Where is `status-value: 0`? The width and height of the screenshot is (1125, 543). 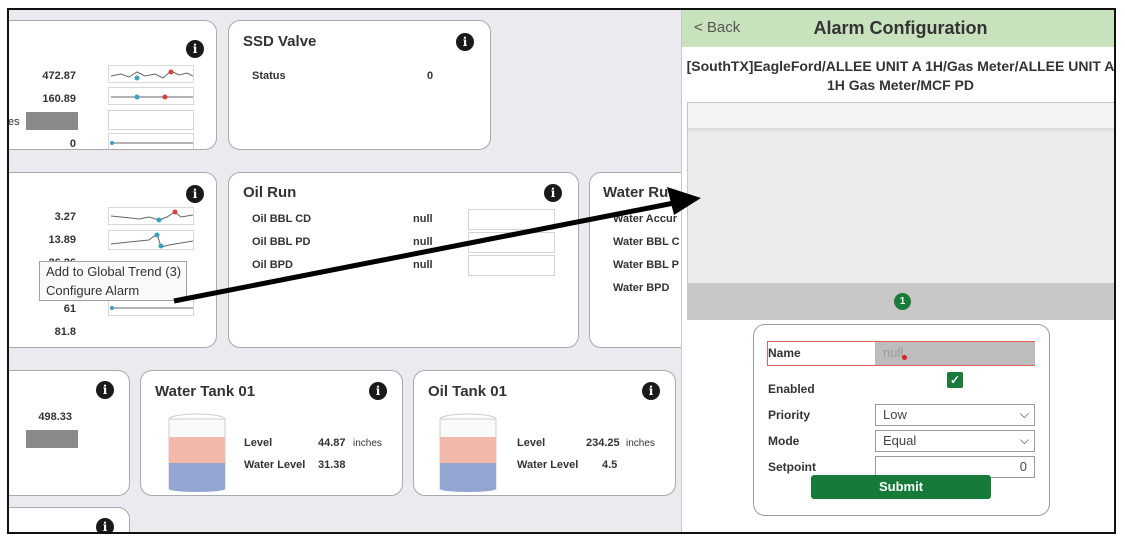 status-value: 0 is located at coordinates (430, 76).